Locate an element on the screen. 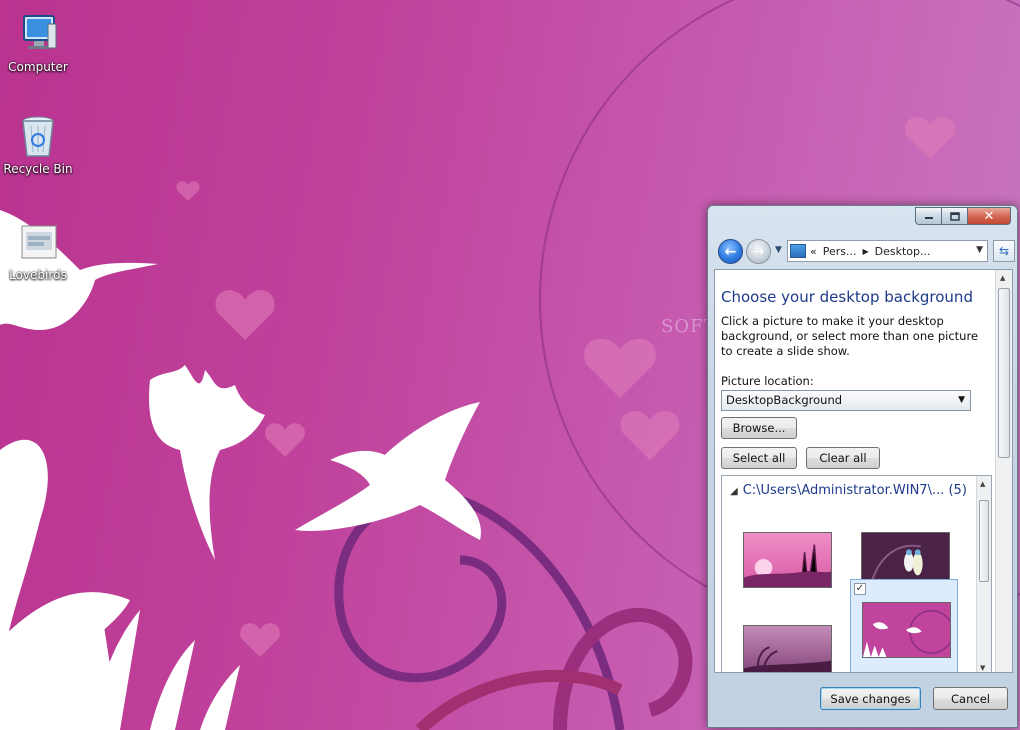  page-title: Choose your desktop background is located at coordinates (847, 297).